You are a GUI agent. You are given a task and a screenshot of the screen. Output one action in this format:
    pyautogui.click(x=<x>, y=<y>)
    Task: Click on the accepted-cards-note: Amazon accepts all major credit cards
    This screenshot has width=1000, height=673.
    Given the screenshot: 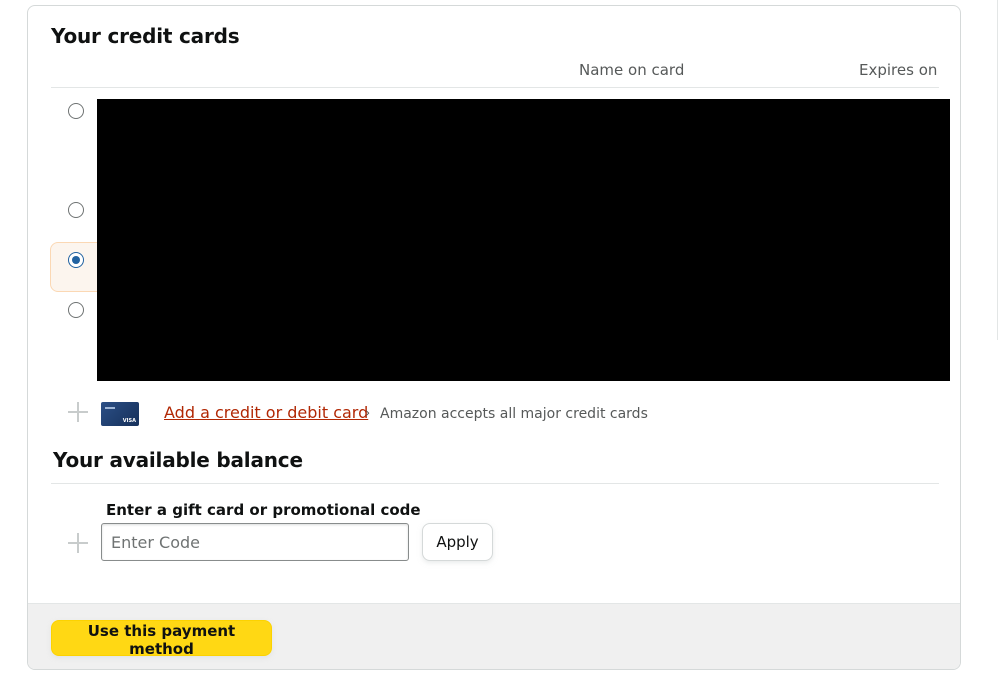 What is the action you would take?
    pyautogui.click(x=514, y=414)
    